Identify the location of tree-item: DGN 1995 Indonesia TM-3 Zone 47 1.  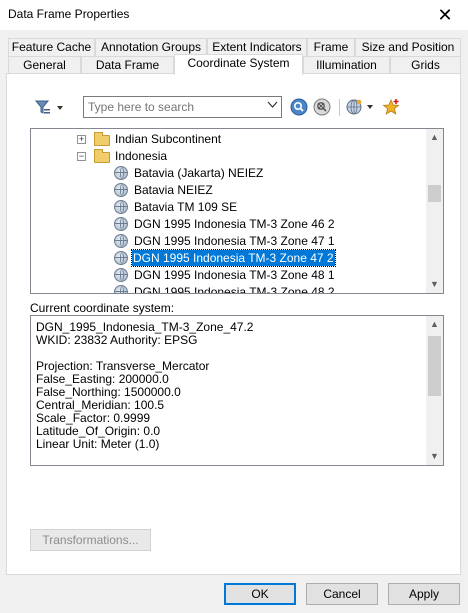
(229, 241).